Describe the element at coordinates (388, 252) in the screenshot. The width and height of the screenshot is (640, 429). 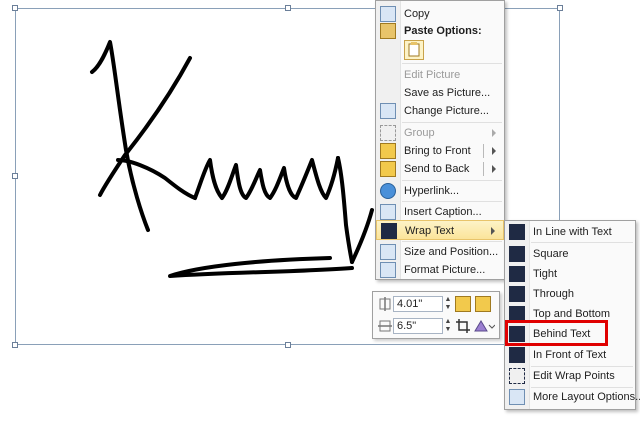
I see `size-position-icon` at that location.